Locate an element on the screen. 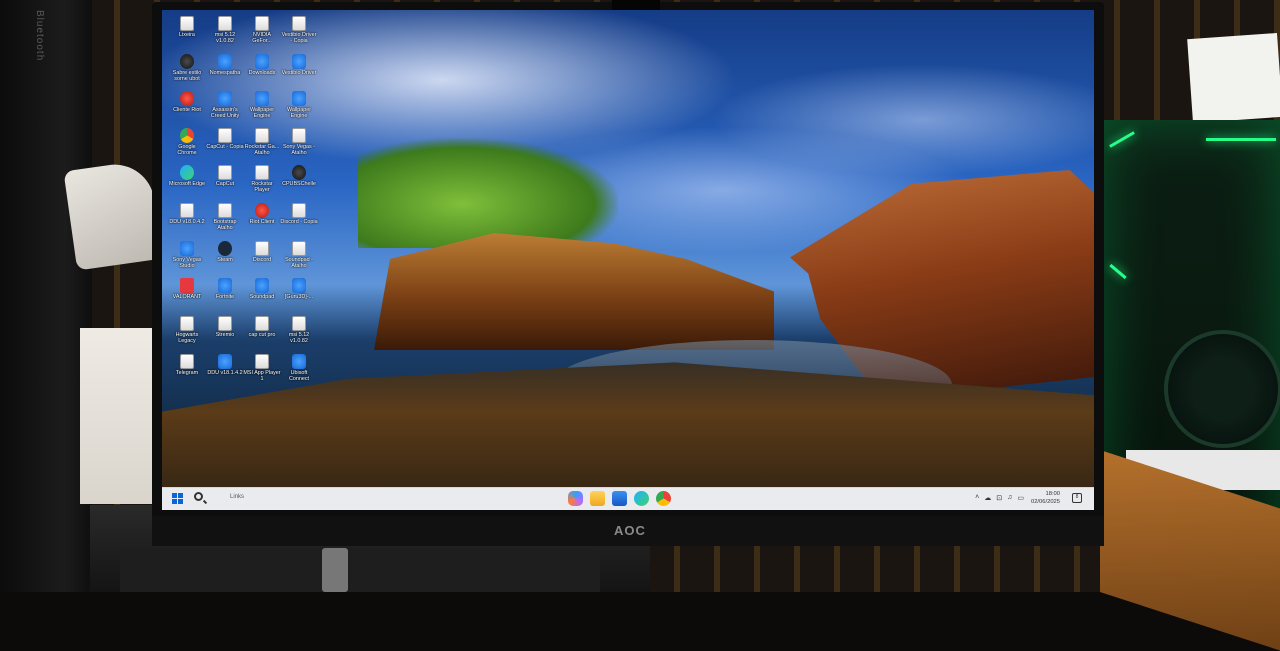 Image resolution: width=1280 pixels, height=651 pixels. start-icon is located at coordinates (177, 498).